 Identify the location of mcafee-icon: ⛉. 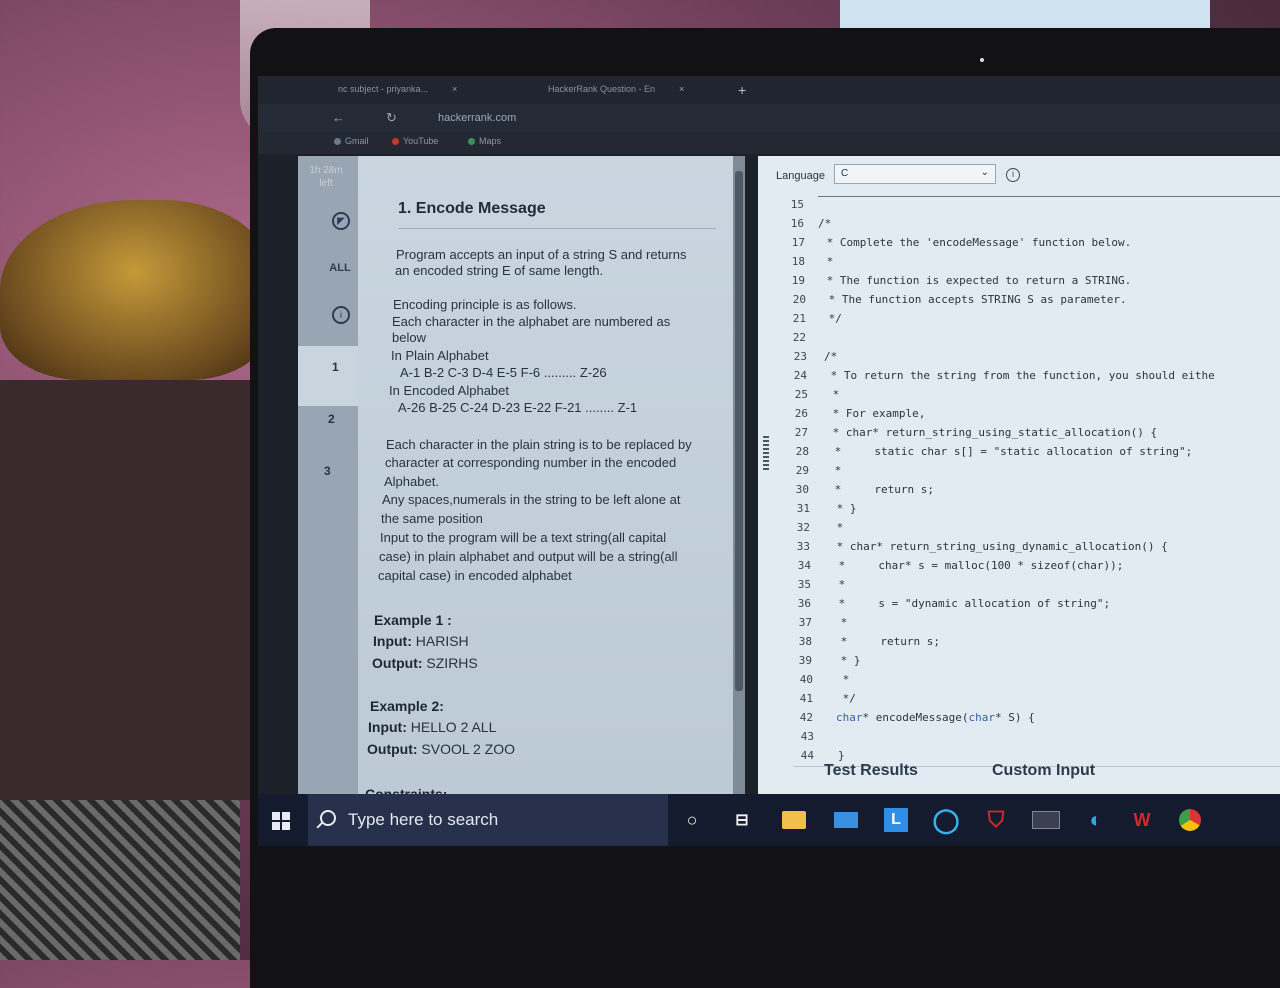
(996, 820).